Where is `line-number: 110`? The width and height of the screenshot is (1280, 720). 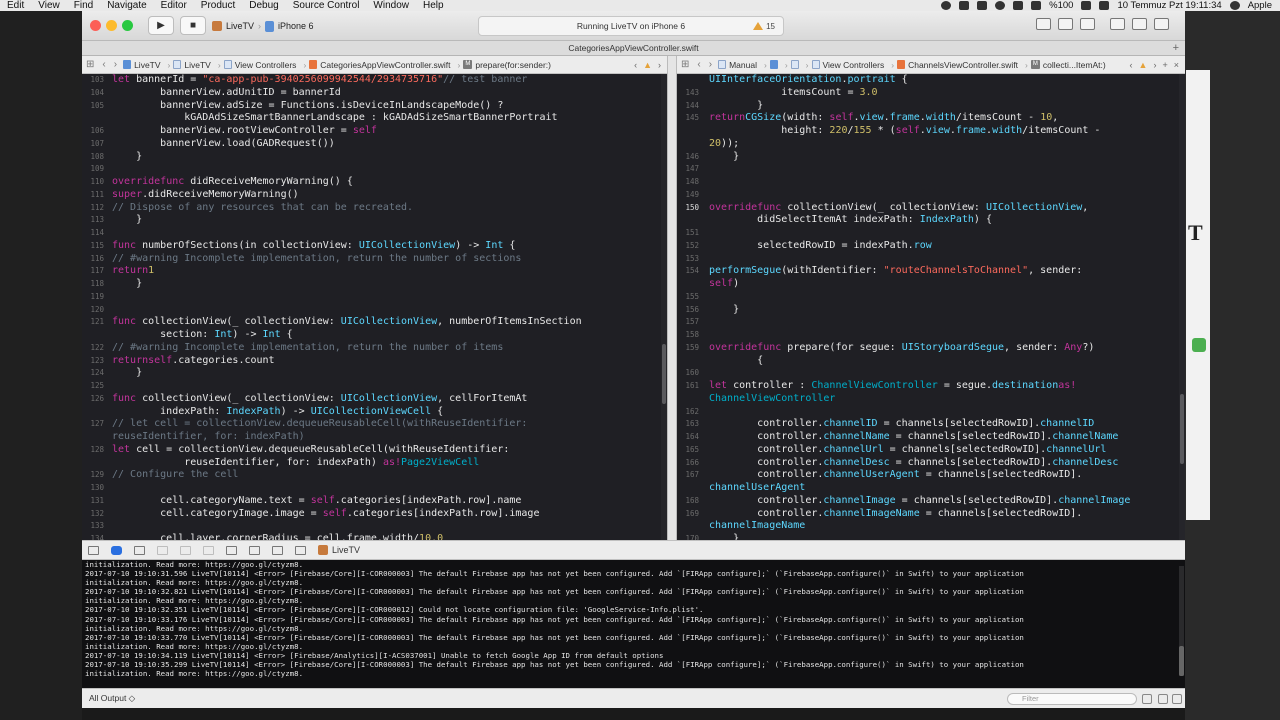 line-number: 110 is located at coordinates (93, 182).